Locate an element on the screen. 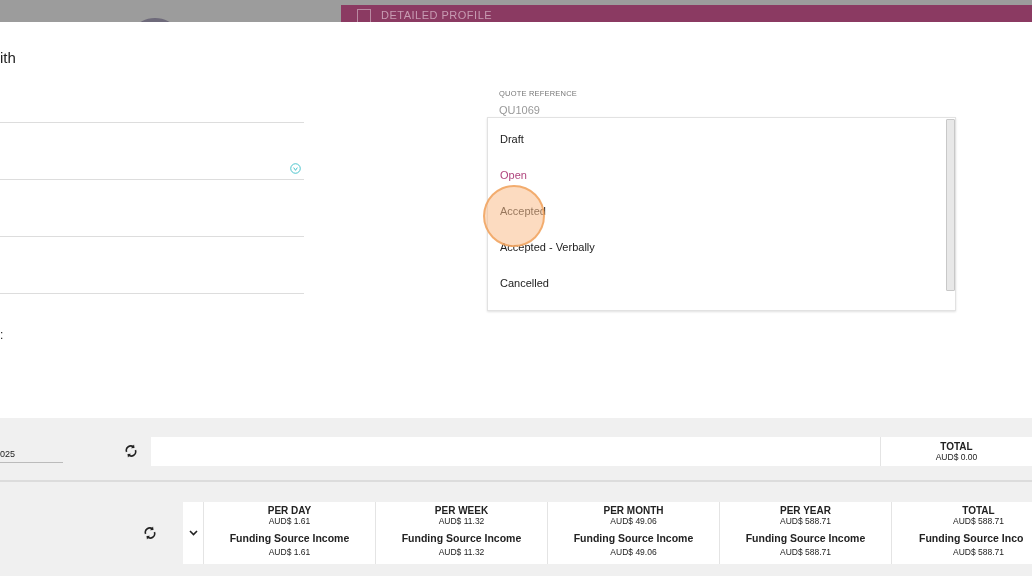  dropdown-option: Cancelled is located at coordinates (717, 288).